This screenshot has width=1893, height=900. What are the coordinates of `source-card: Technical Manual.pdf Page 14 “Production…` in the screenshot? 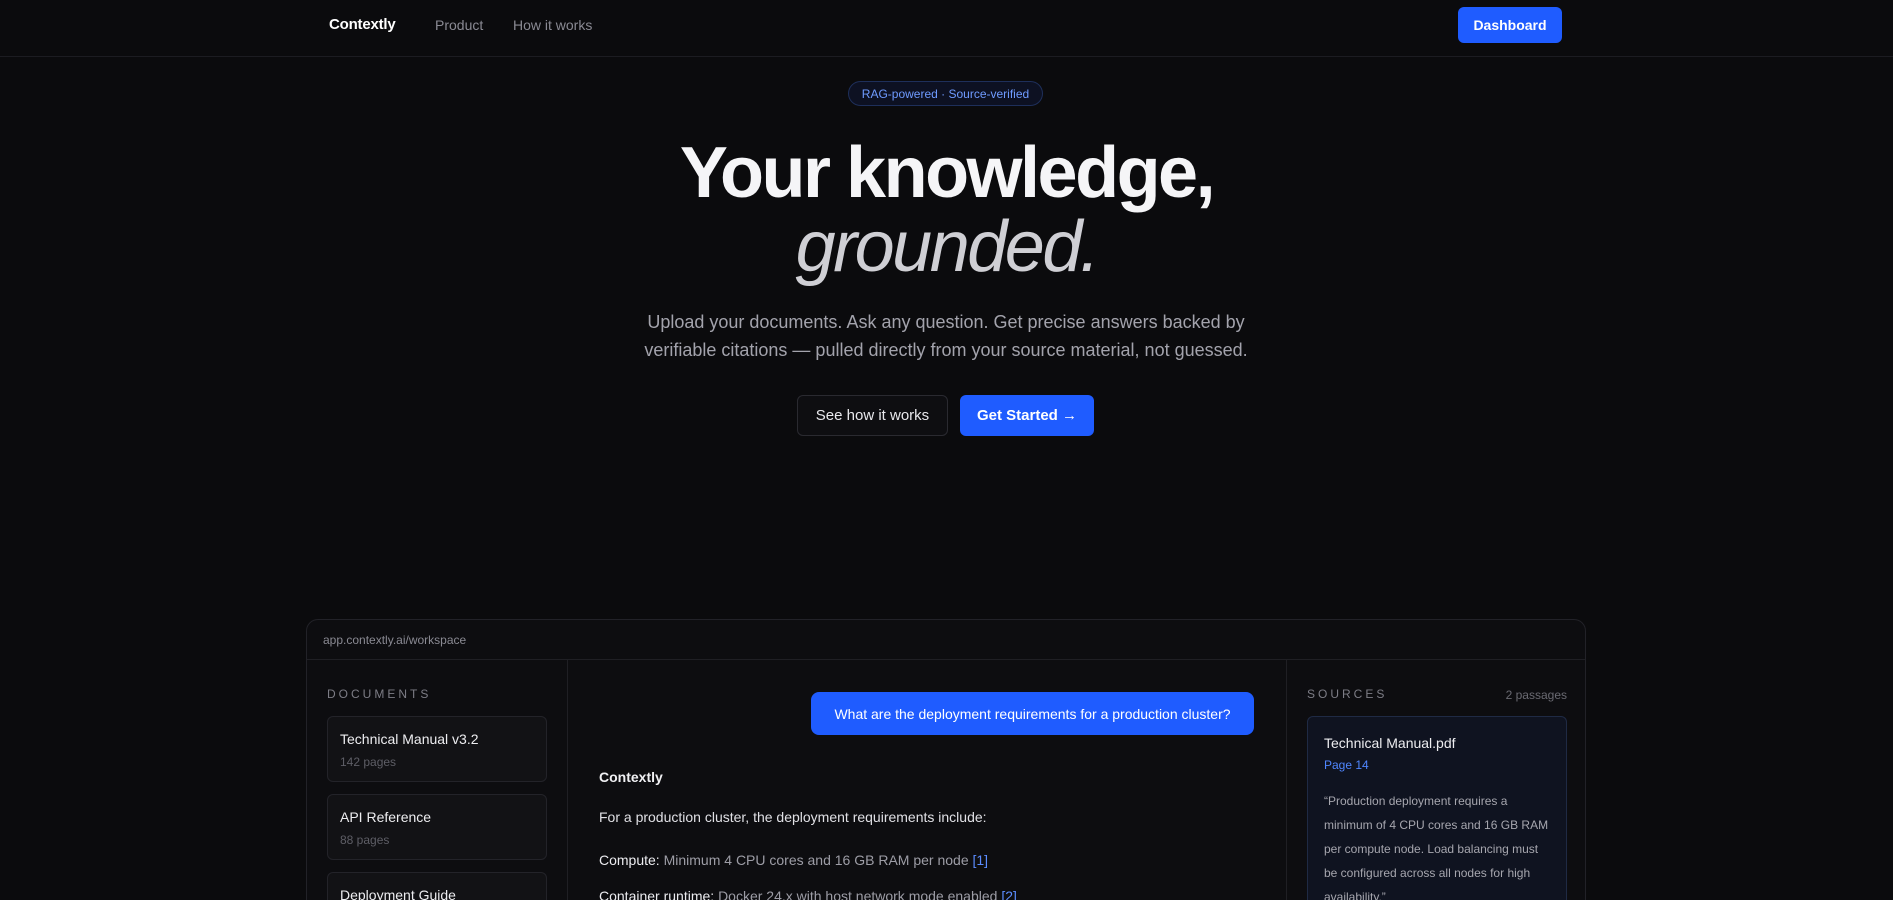 It's located at (1437, 808).